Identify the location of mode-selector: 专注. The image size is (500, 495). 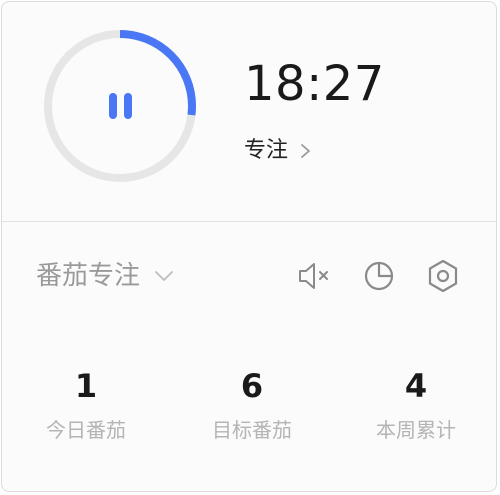
(279, 151).